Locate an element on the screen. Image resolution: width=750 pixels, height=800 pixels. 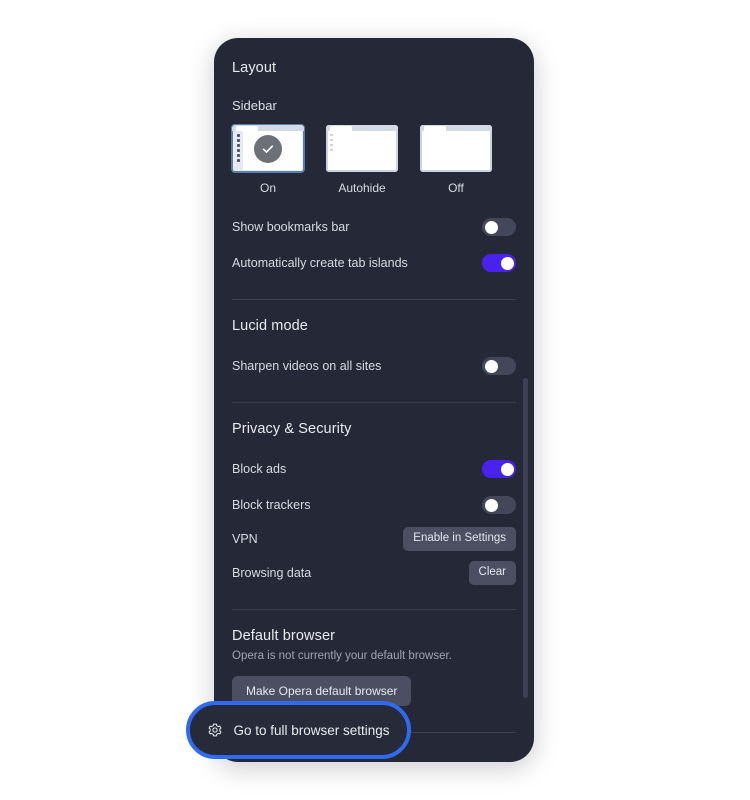
row-block-trackers: Block trackers is located at coordinates (374, 505).